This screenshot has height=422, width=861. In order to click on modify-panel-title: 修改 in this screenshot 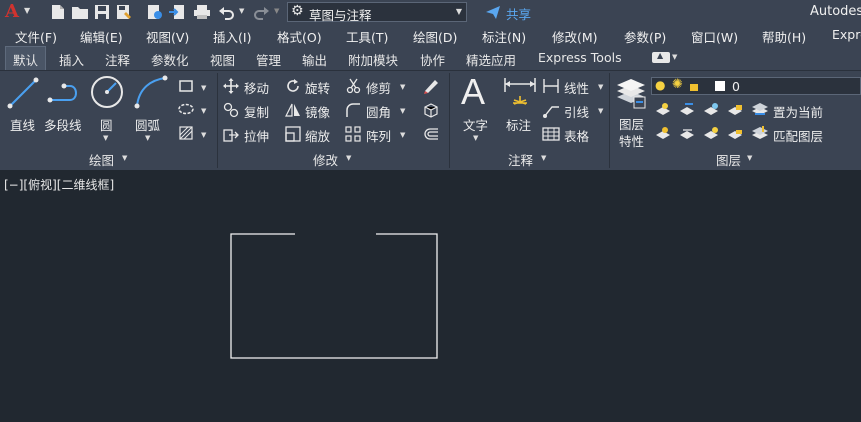, I will do `click(325, 159)`.